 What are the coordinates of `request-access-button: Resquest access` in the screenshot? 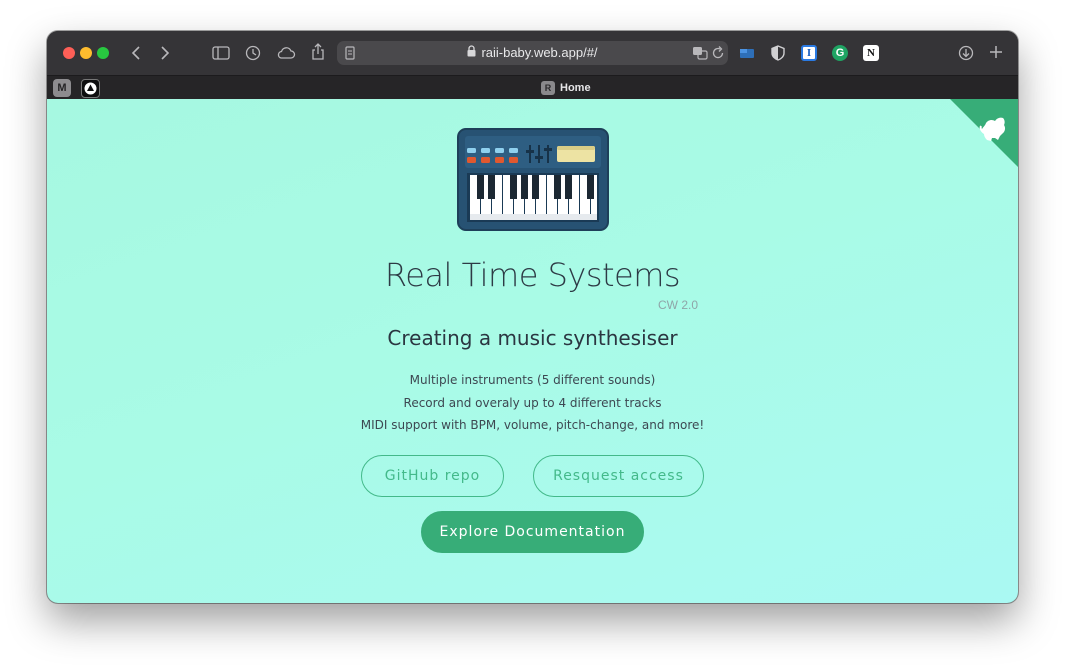 It's located at (618, 476).